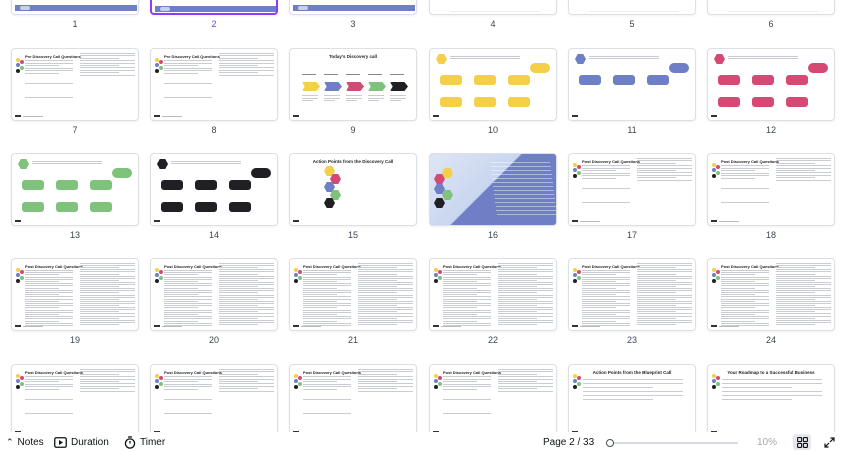 Image resolution: width=847 pixels, height=452 pixels. What do you see at coordinates (309, 74) in the screenshot?
I see `step-label` at bounding box center [309, 74].